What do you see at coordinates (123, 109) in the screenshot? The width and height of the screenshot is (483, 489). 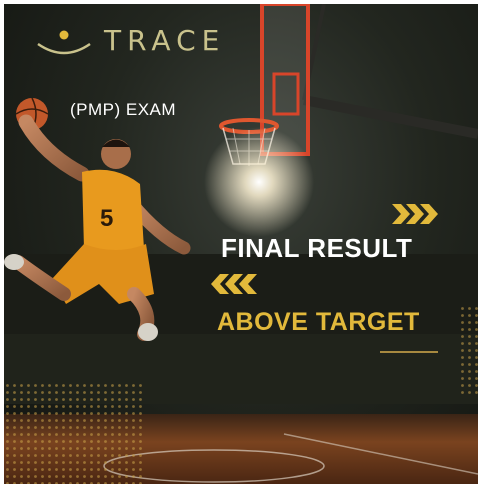 I see `exam-label: (PMP) EXAM` at bounding box center [123, 109].